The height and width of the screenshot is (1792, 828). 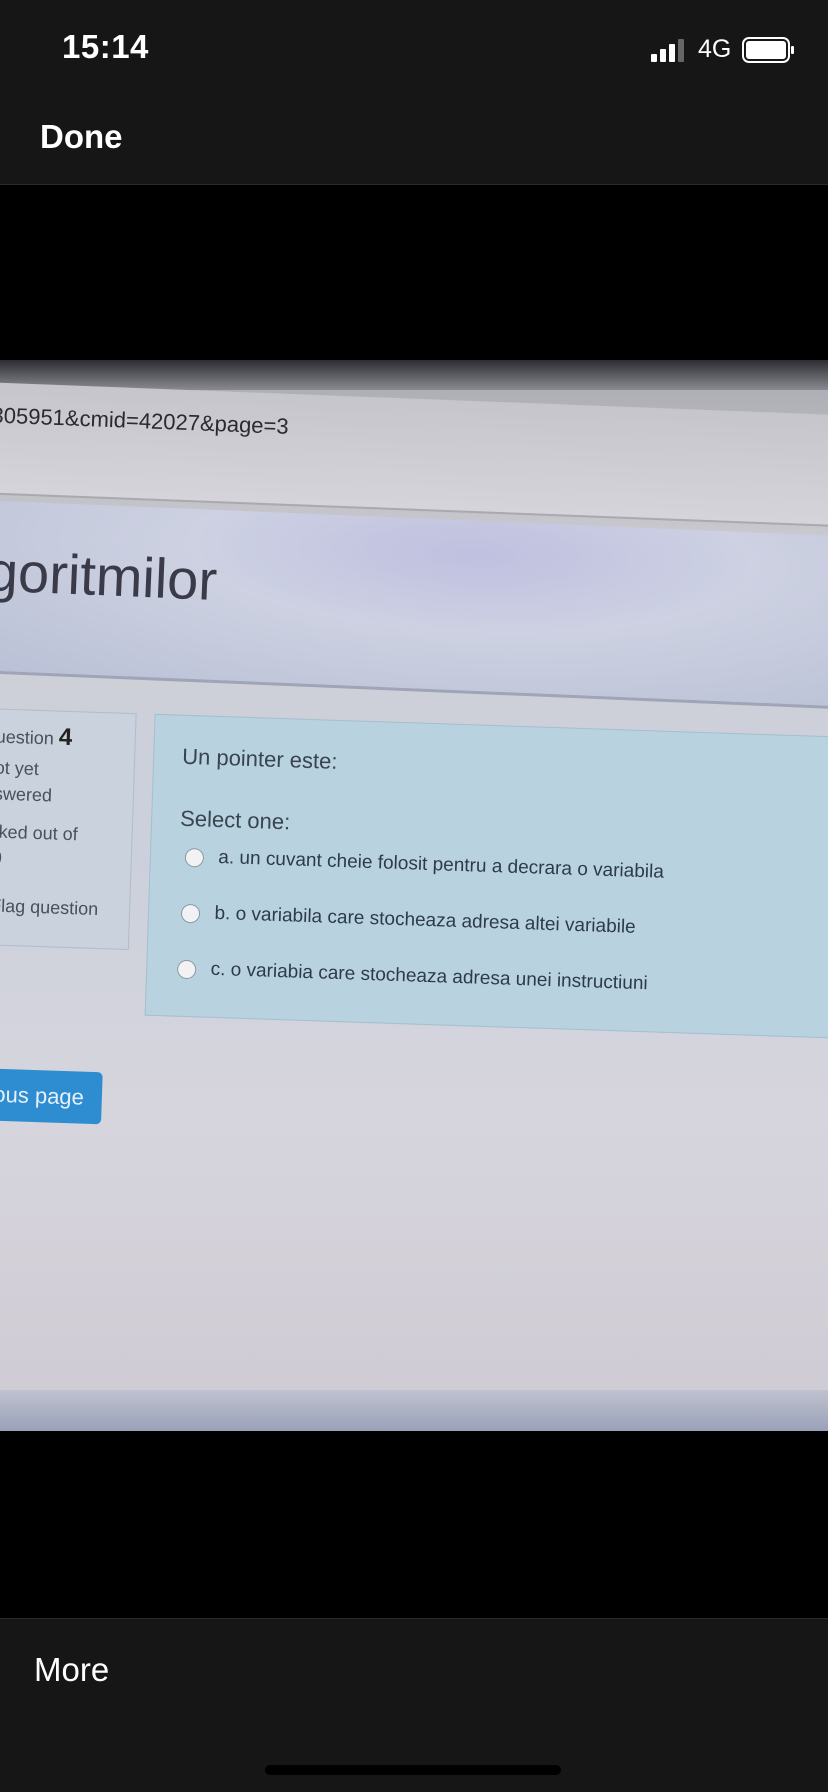 I want to click on bottom-bar: More, so click(x=414, y=1705).